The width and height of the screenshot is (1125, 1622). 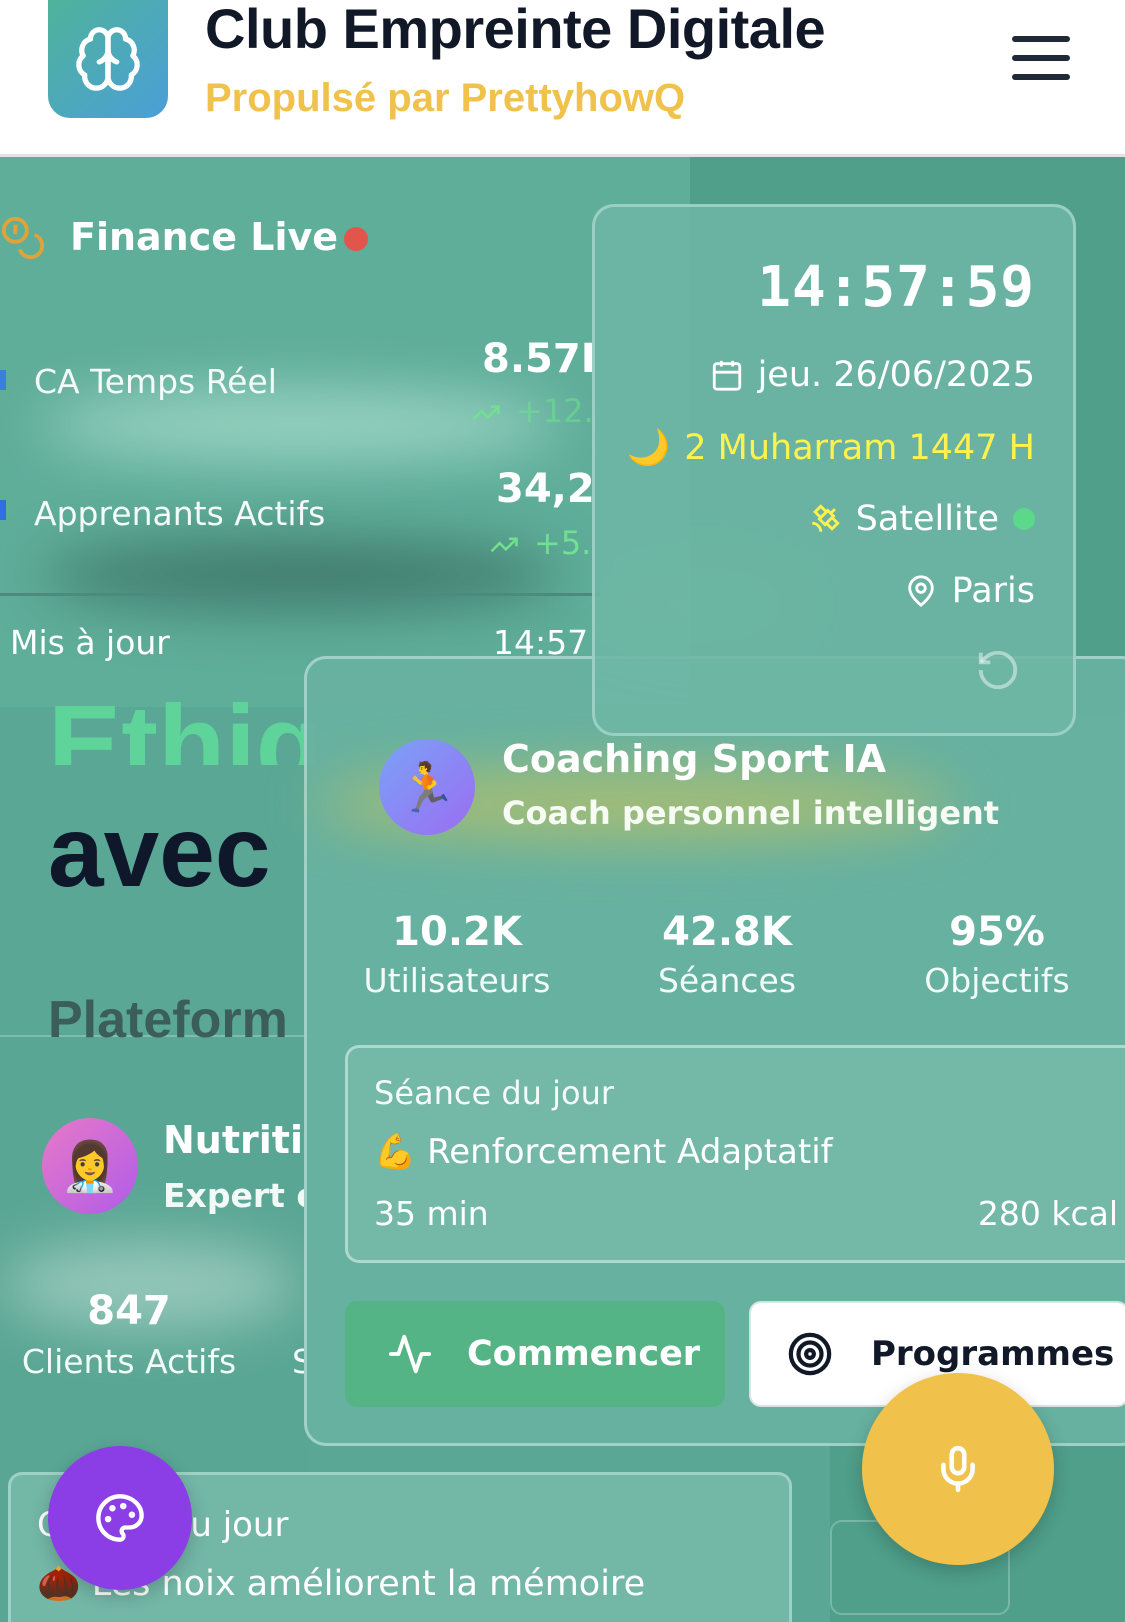 I want to click on app-subtitle: Propulsé par PrettyhowQ, so click(x=445, y=98).